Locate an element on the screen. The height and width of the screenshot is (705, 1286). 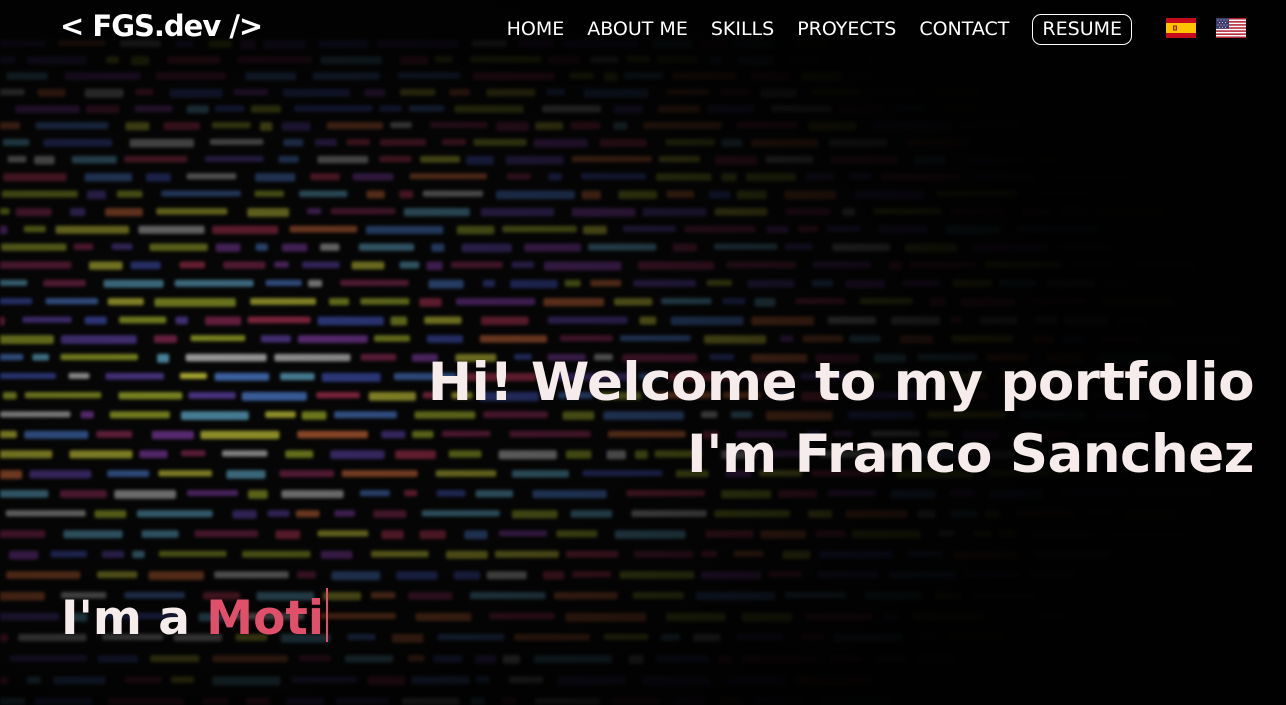
hero-name-line: I'm Franco Sanchez is located at coordinates (970, 454).